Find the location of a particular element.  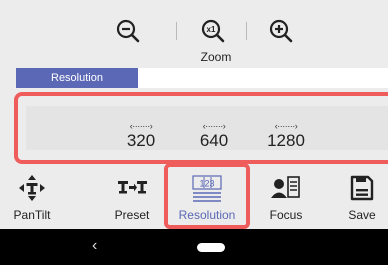

zoom-reset-x1-icon: x1 is located at coordinates (213, 31).